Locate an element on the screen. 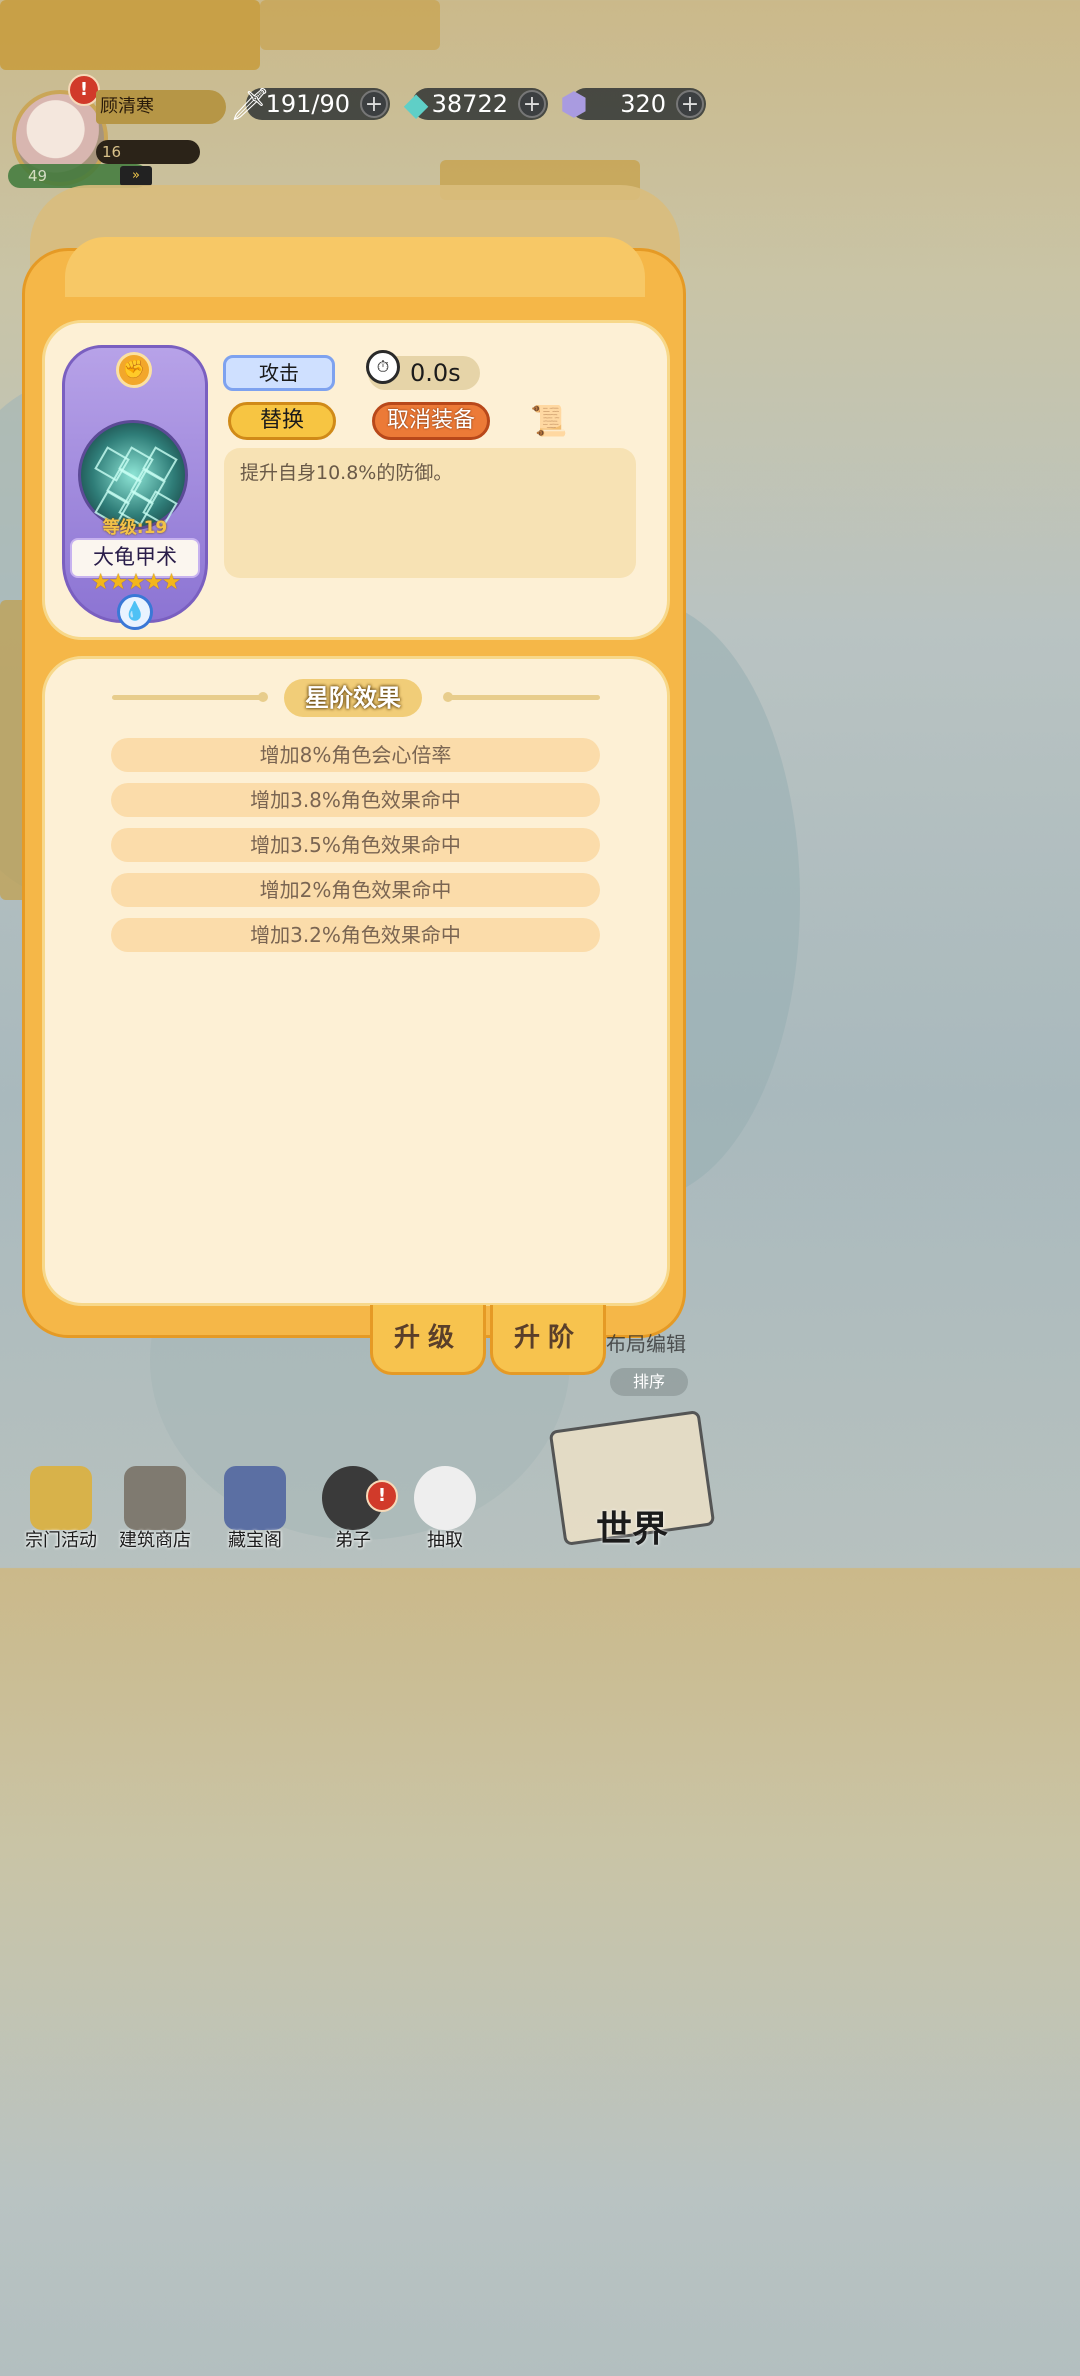  resource-stamina-value: 191/90 is located at coordinates (307, 104).